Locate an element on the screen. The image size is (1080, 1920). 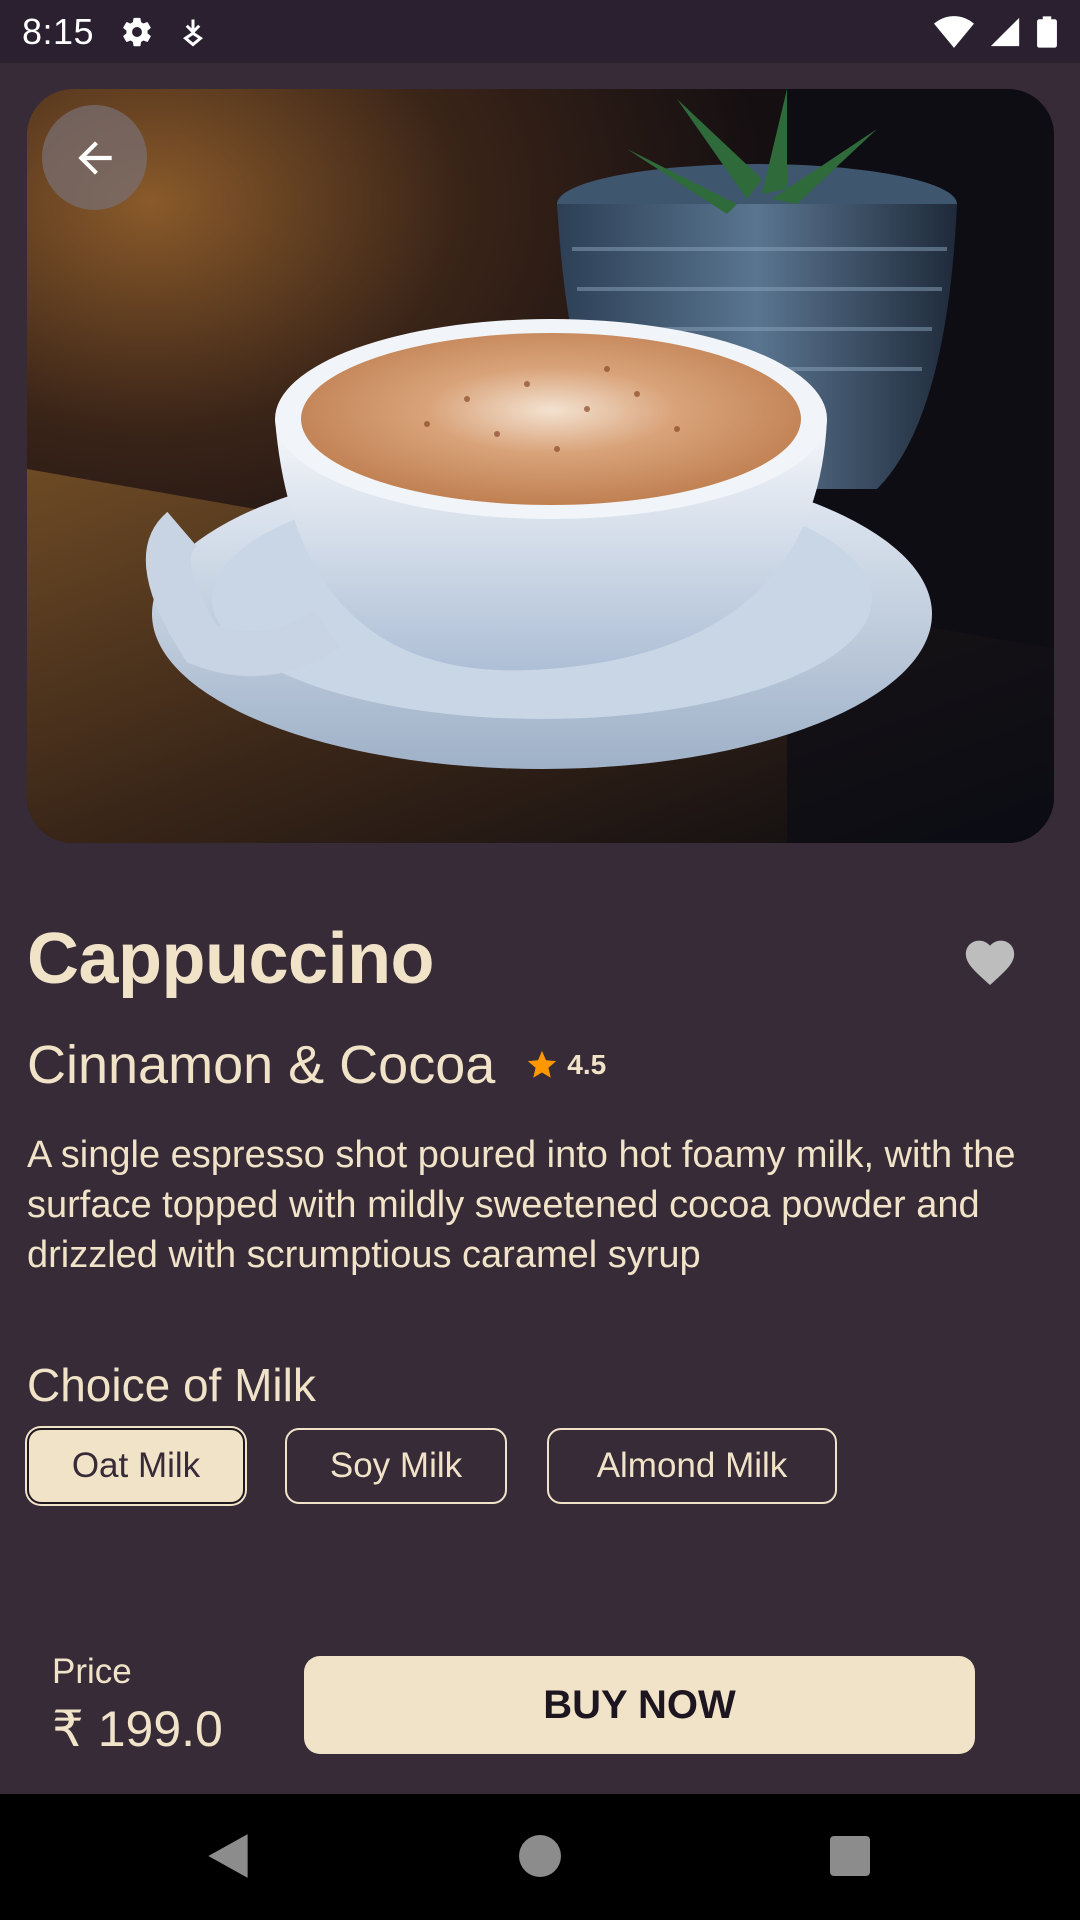
gear-icon is located at coordinates (137, 32).